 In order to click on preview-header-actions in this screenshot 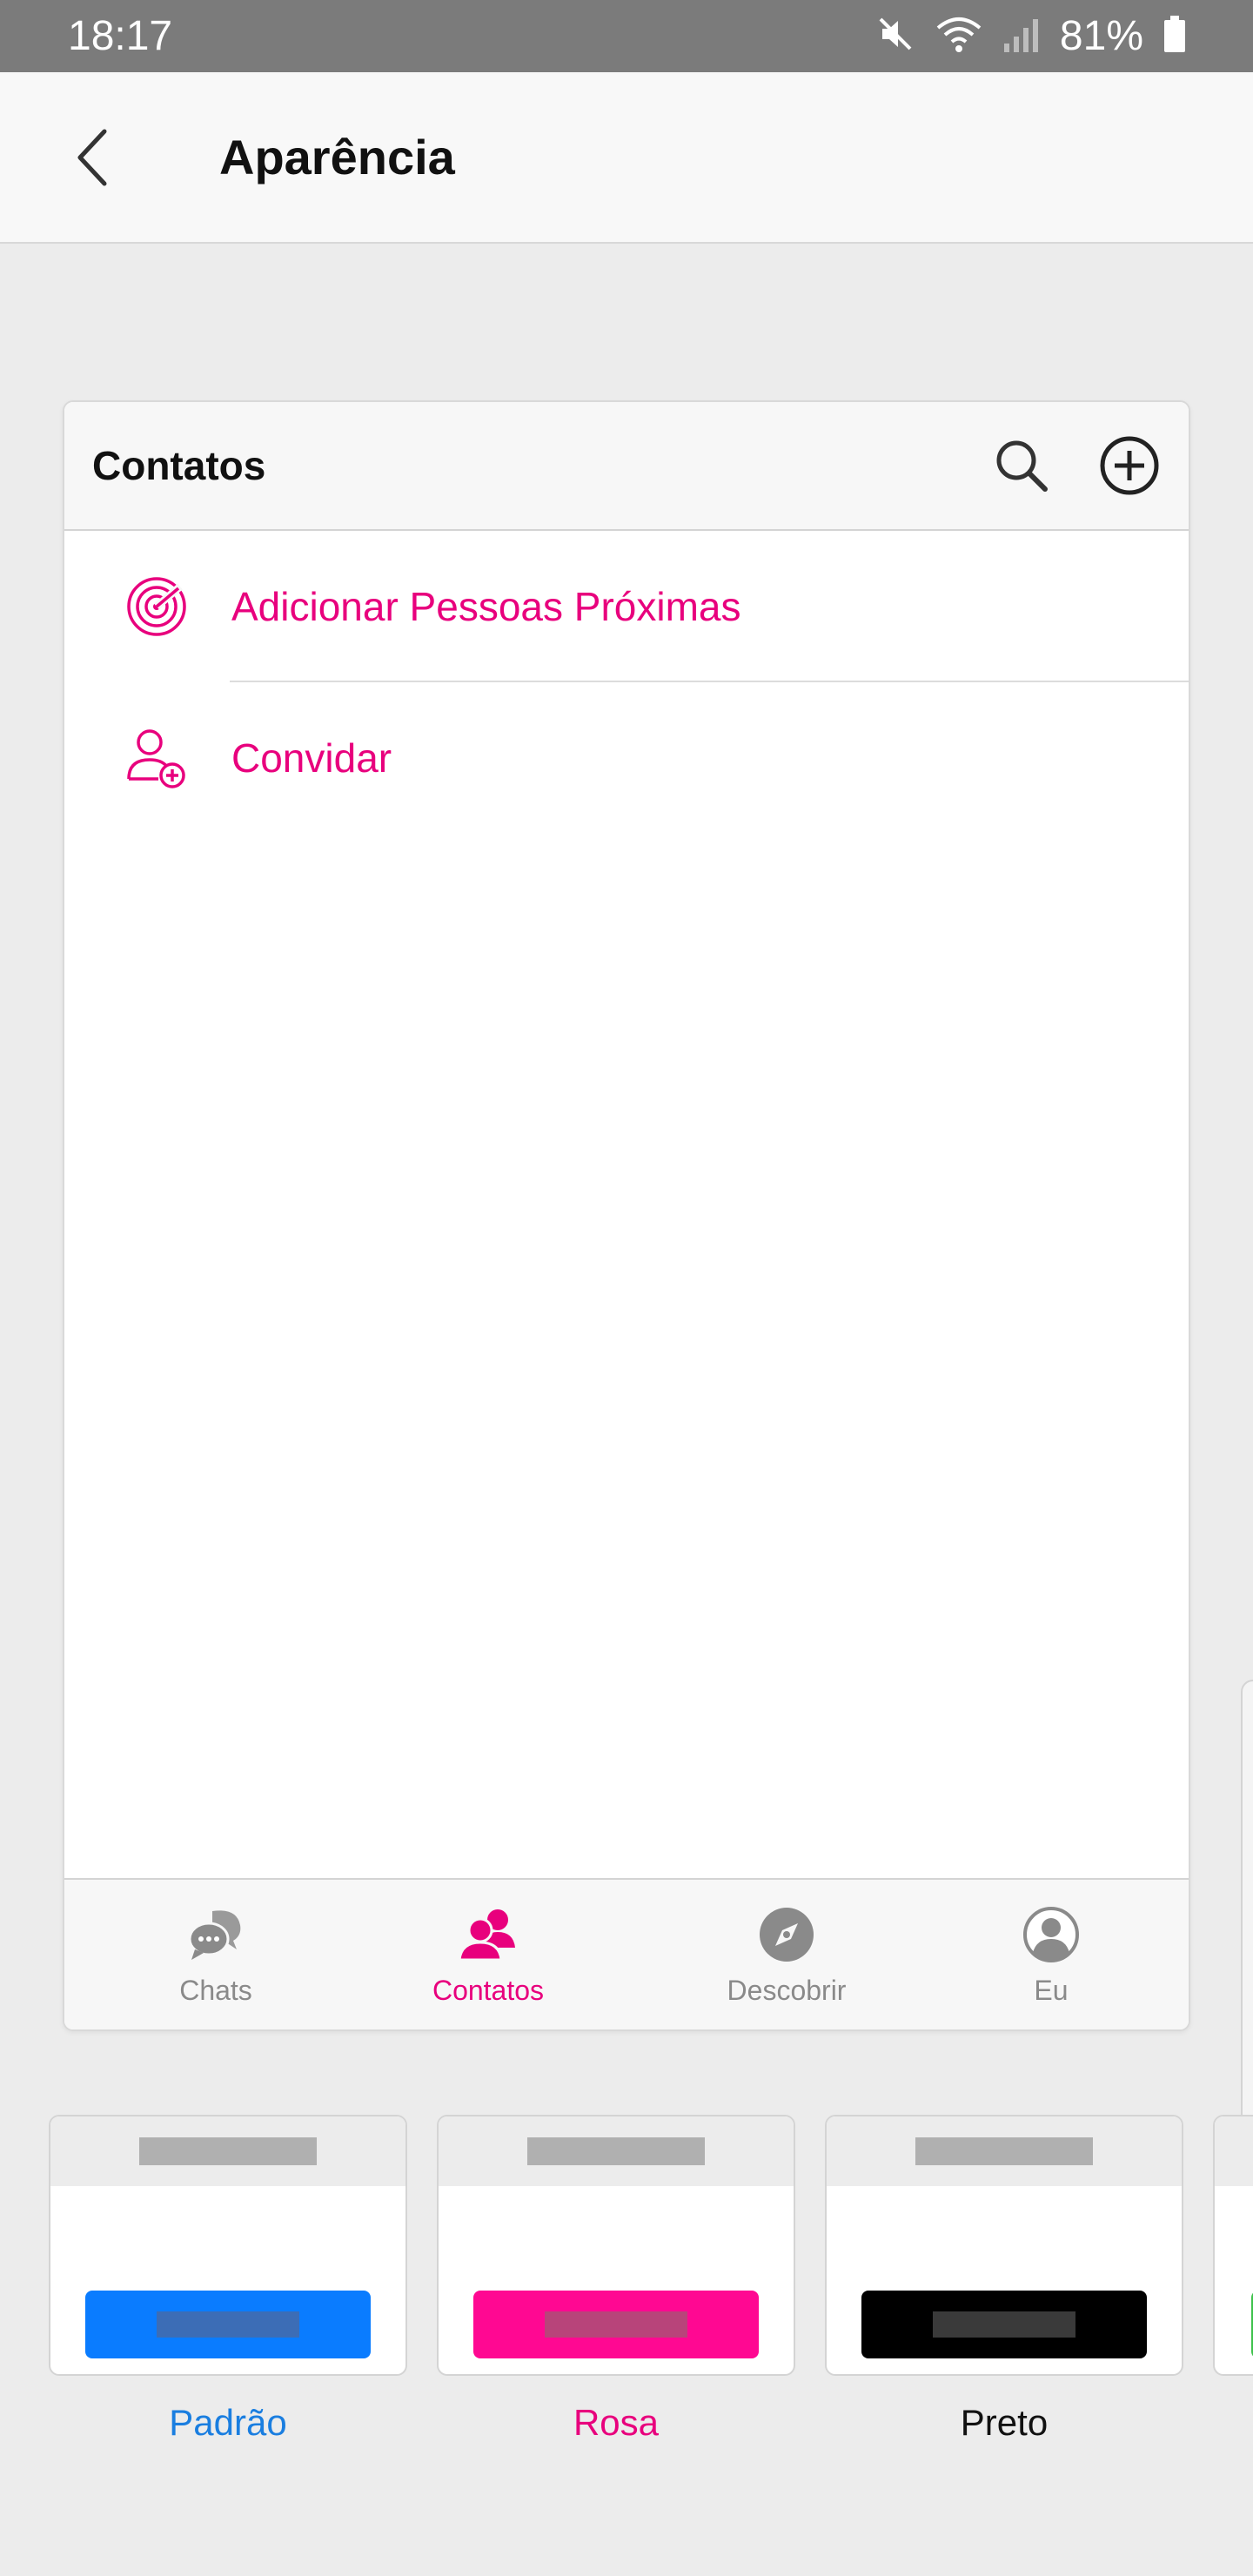, I will do `click(1075, 465)`.